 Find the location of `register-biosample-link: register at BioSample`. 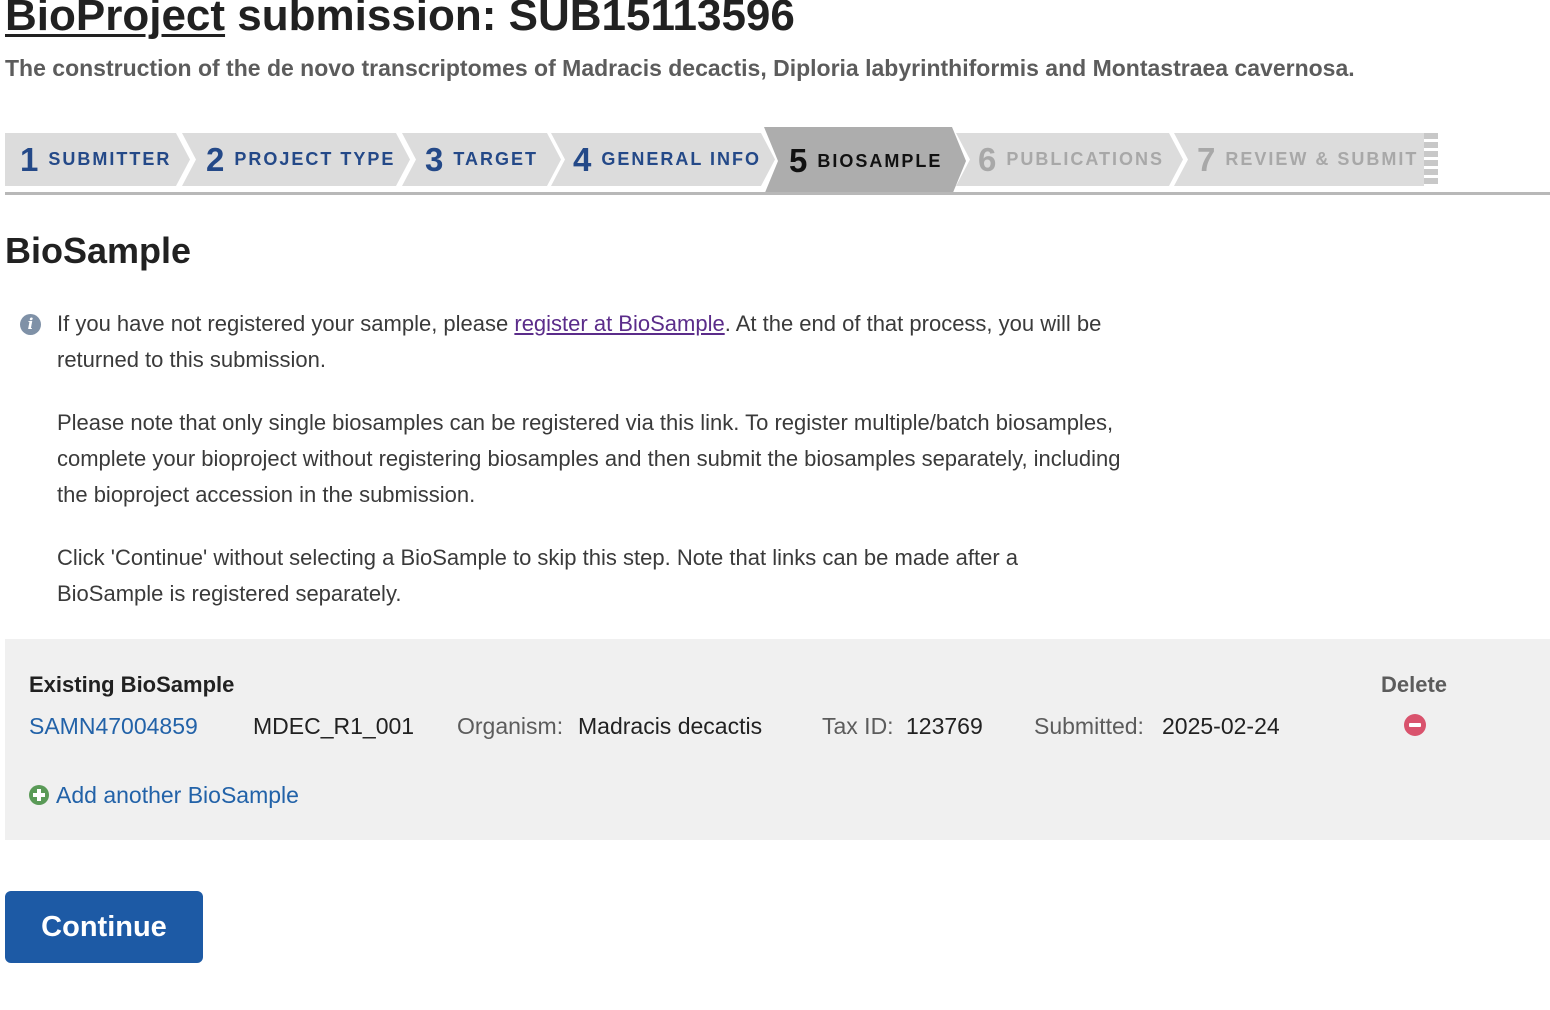

register-biosample-link: register at BioSample is located at coordinates (619, 323).